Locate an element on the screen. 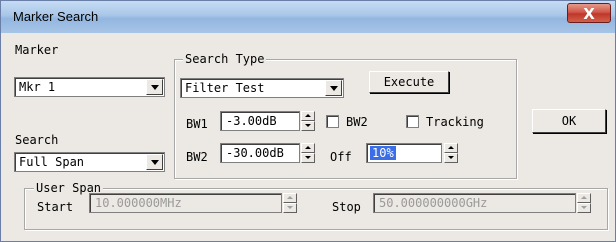  ok-button-label: OK is located at coordinates (569, 121).